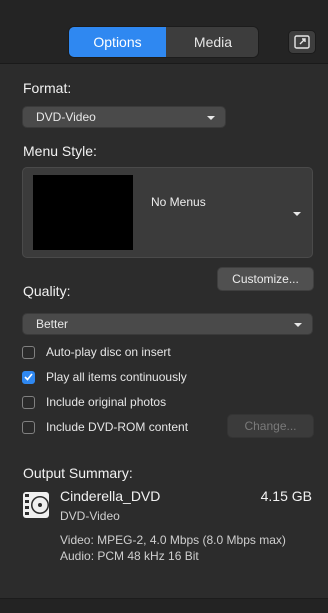 Image resolution: width=328 pixels, height=613 pixels. I want to click on menu-style-picker: No Menus, so click(167, 212).